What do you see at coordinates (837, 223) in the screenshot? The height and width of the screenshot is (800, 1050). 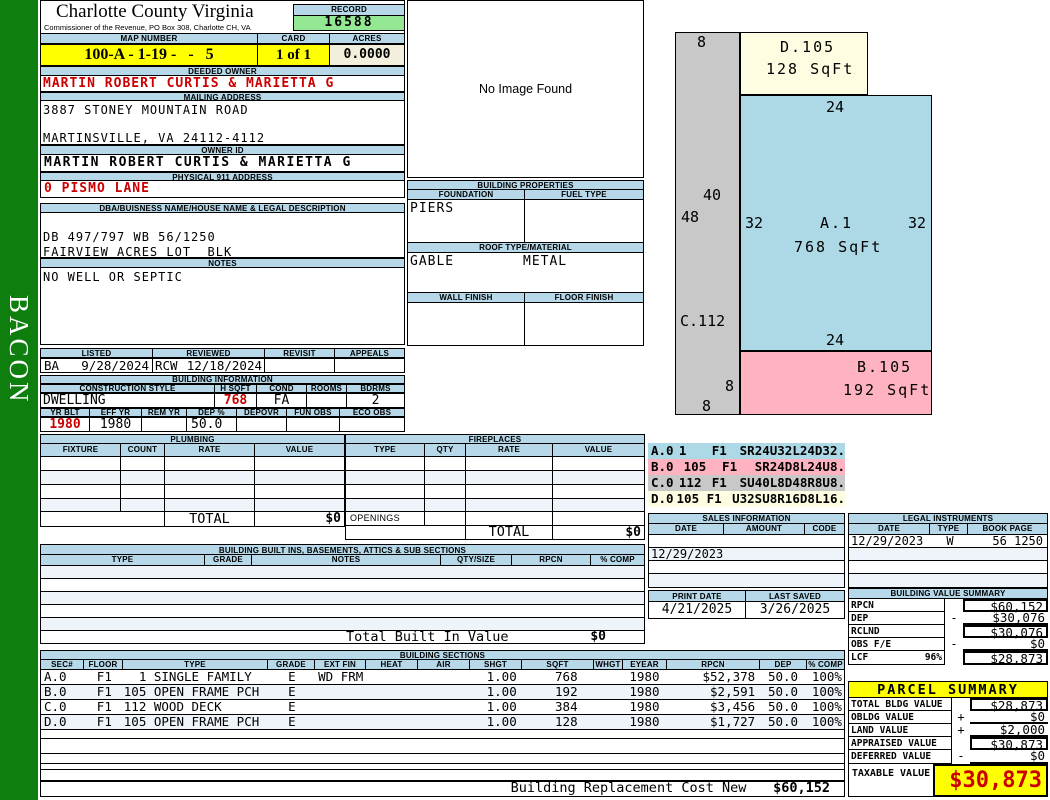 I see `sketch-a-label: A.1` at bounding box center [837, 223].